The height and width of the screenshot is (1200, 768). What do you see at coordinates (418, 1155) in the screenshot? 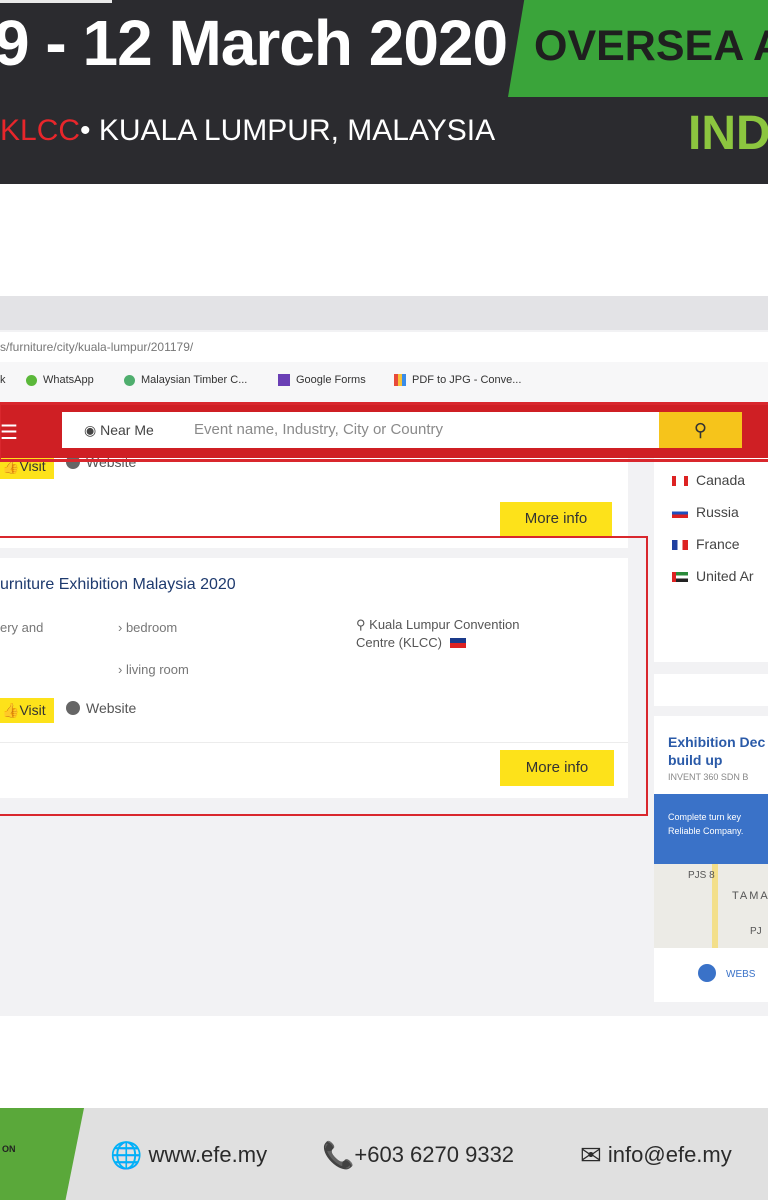
I see `footer-phone: 📞+603 6270 9332` at bounding box center [418, 1155].